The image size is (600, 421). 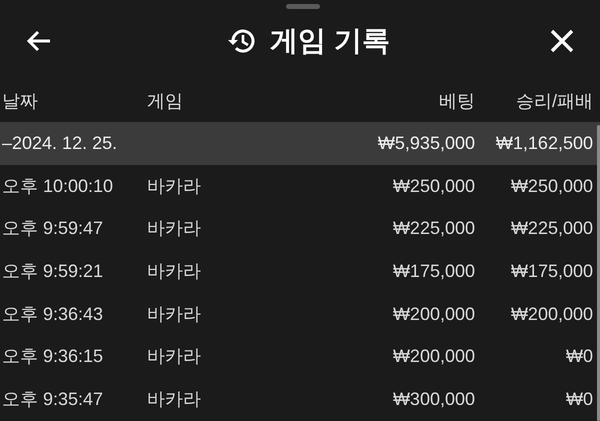 What do you see at coordinates (598, 273) in the screenshot?
I see `scrollbar` at bounding box center [598, 273].